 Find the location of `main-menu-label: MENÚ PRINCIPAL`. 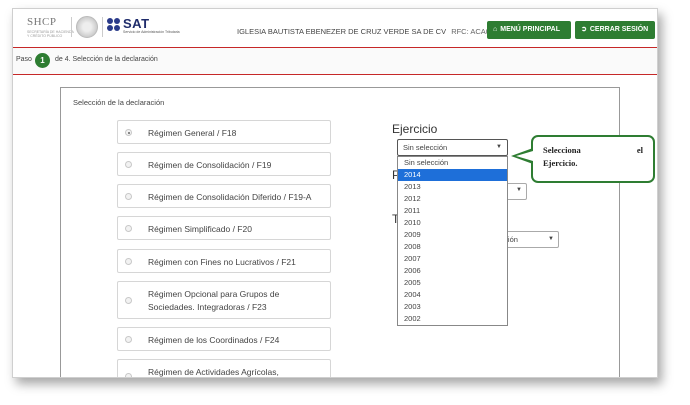

main-menu-label: MENÚ PRINCIPAL is located at coordinates (530, 29).